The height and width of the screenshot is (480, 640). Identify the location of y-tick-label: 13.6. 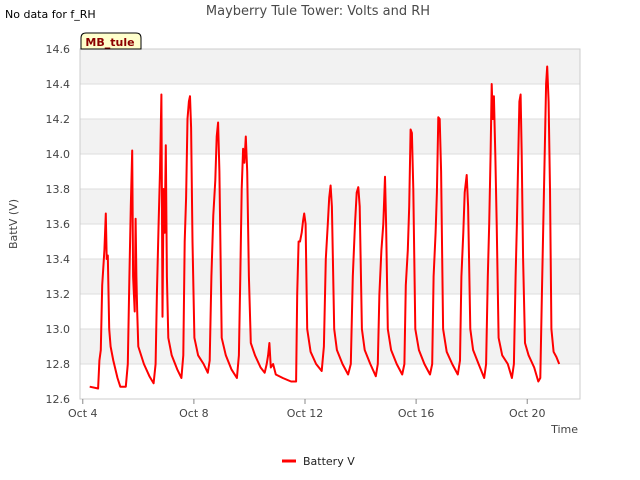
(58, 224).